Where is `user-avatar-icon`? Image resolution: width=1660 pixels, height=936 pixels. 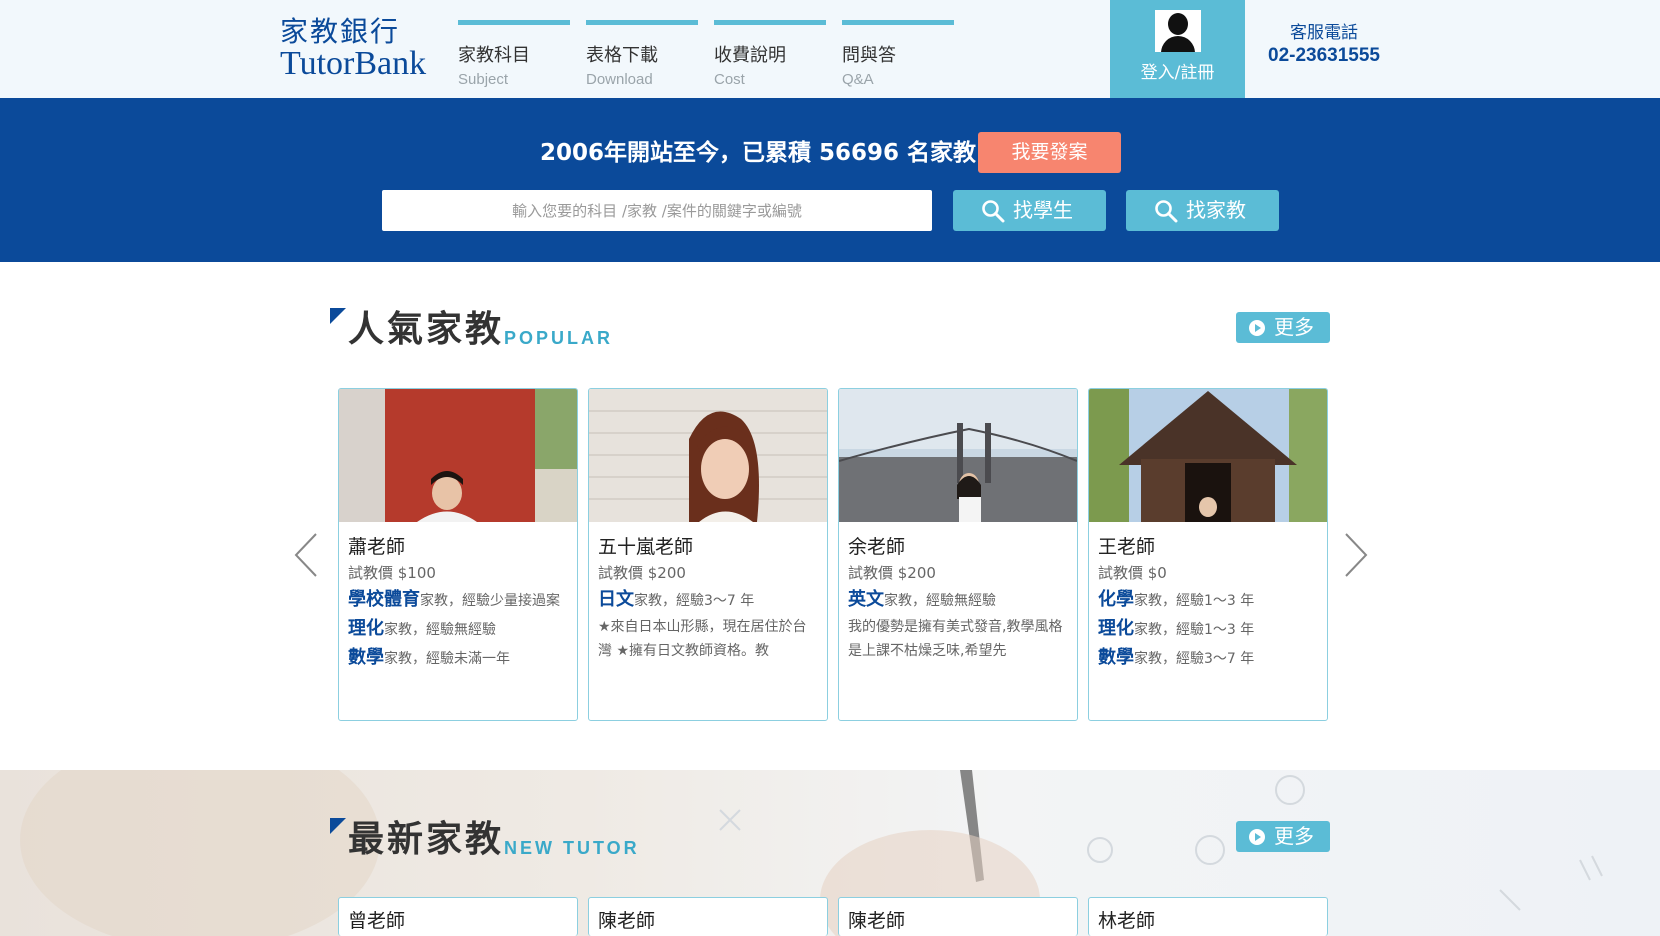 user-avatar-icon is located at coordinates (1178, 31).